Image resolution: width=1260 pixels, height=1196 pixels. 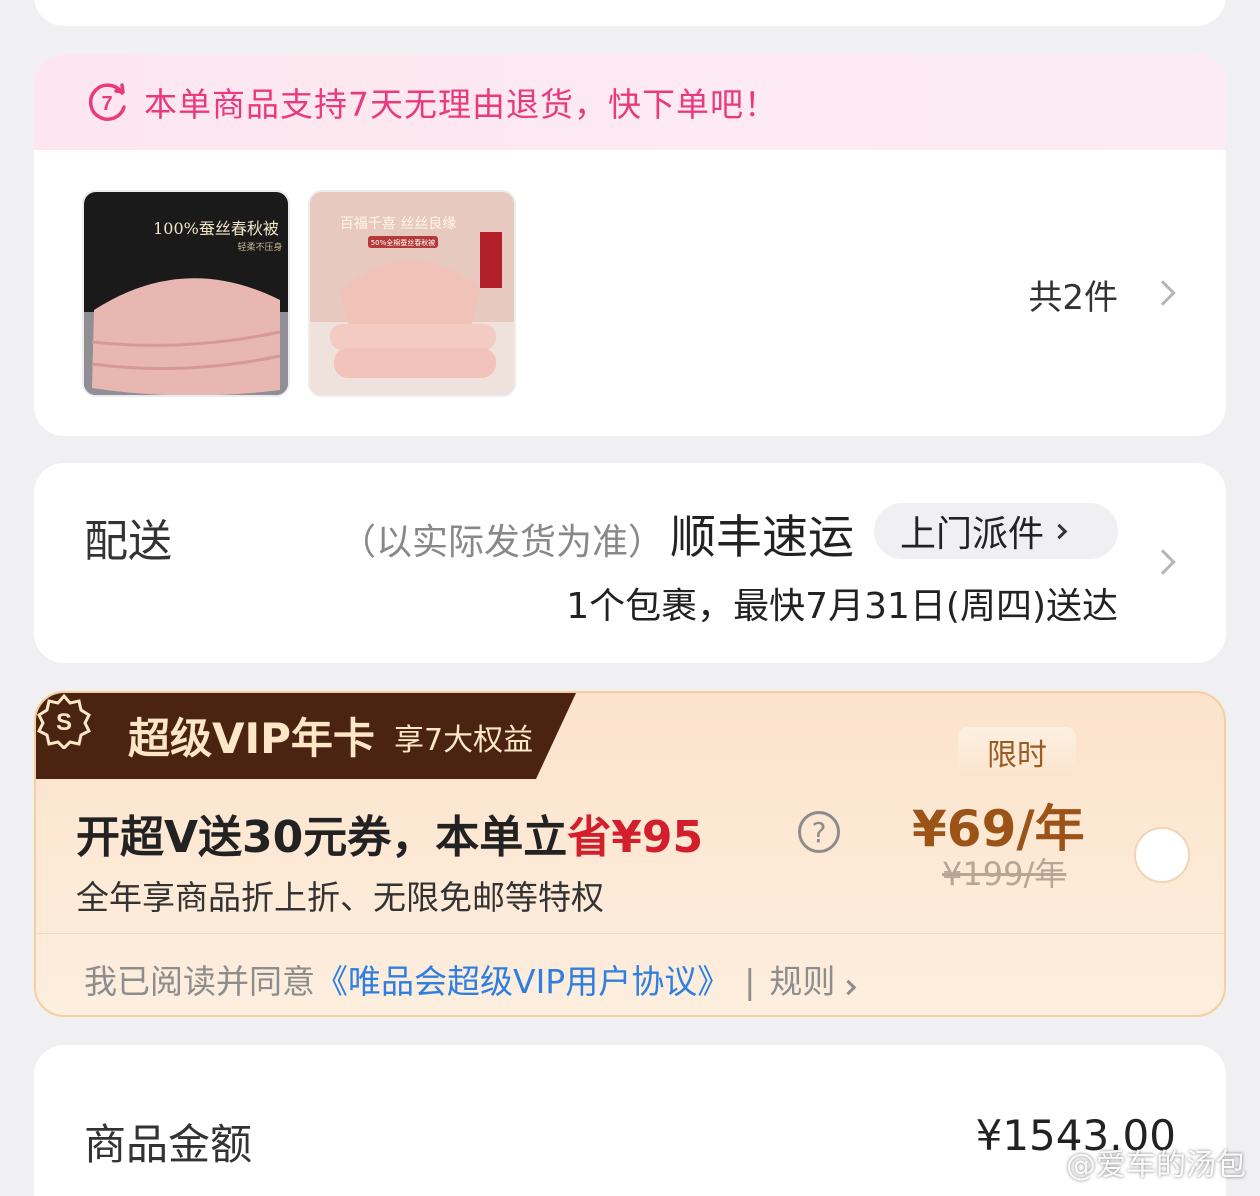 What do you see at coordinates (128, 541) in the screenshot?
I see `delivery-label: 配送` at bounding box center [128, 541].